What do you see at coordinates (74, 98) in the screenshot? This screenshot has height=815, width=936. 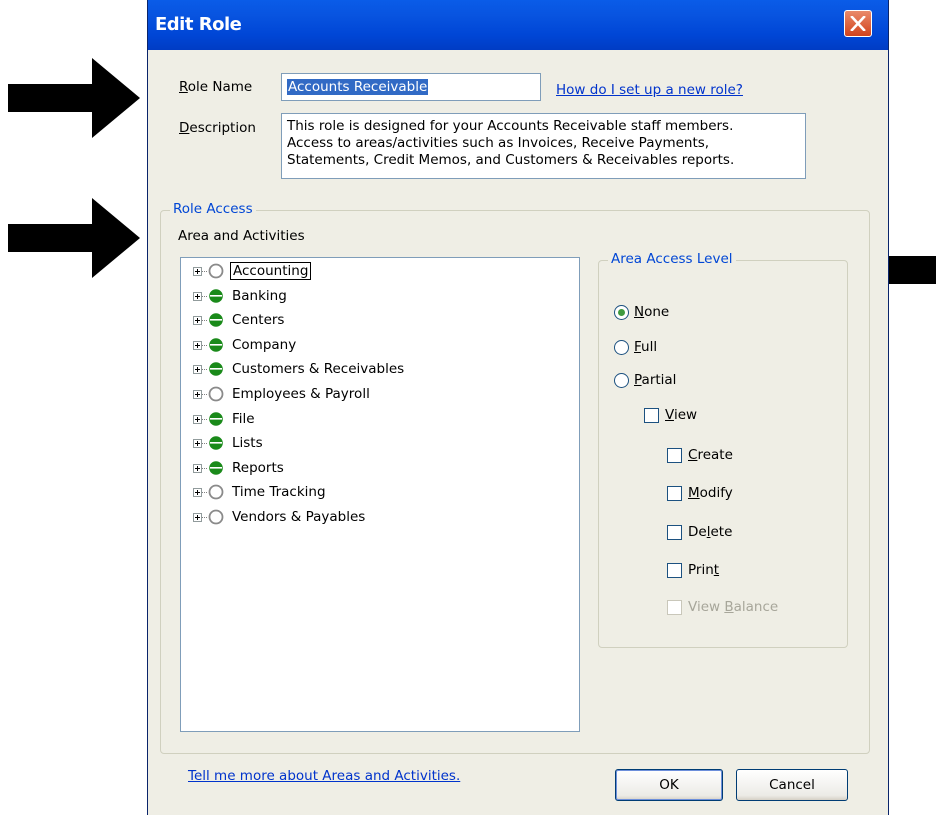 I see `annotation-arrow-role-name` at bounding box center [74, 98].